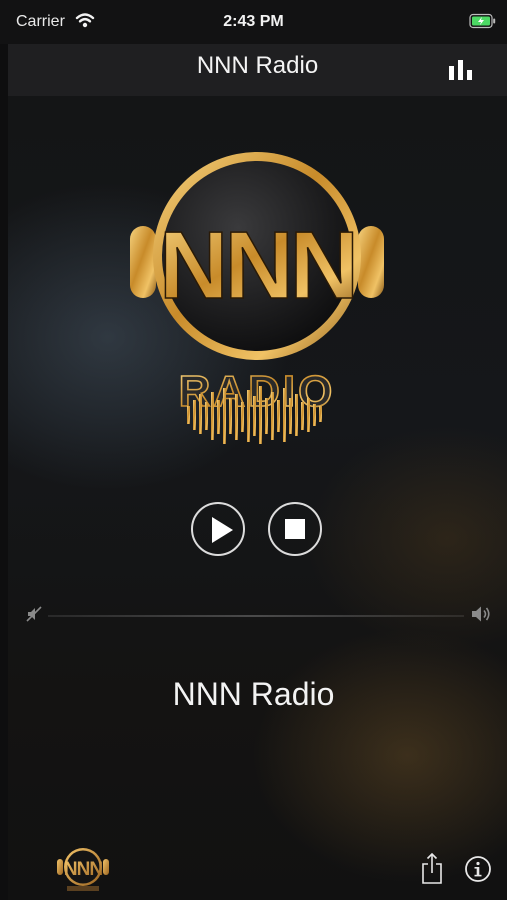 The image size is (507, 900). I want to click on logo-letters: NNN, so click(257, 265).